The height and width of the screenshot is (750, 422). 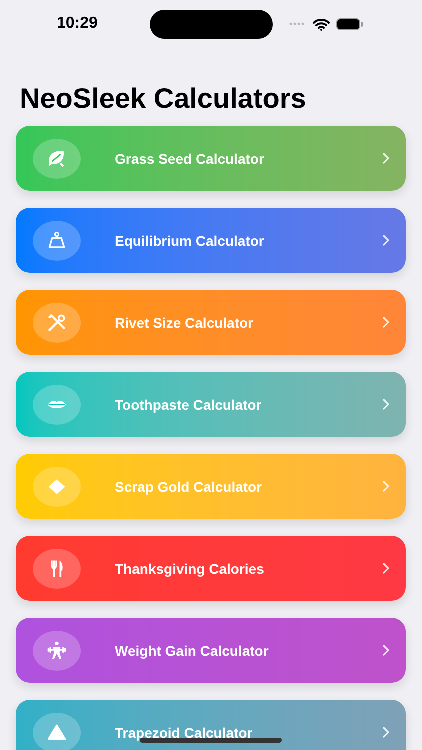 What do you see at coordinates (321, 24) in the screenshot?
I see `wifi-icon` at bounding box center [321, 24].